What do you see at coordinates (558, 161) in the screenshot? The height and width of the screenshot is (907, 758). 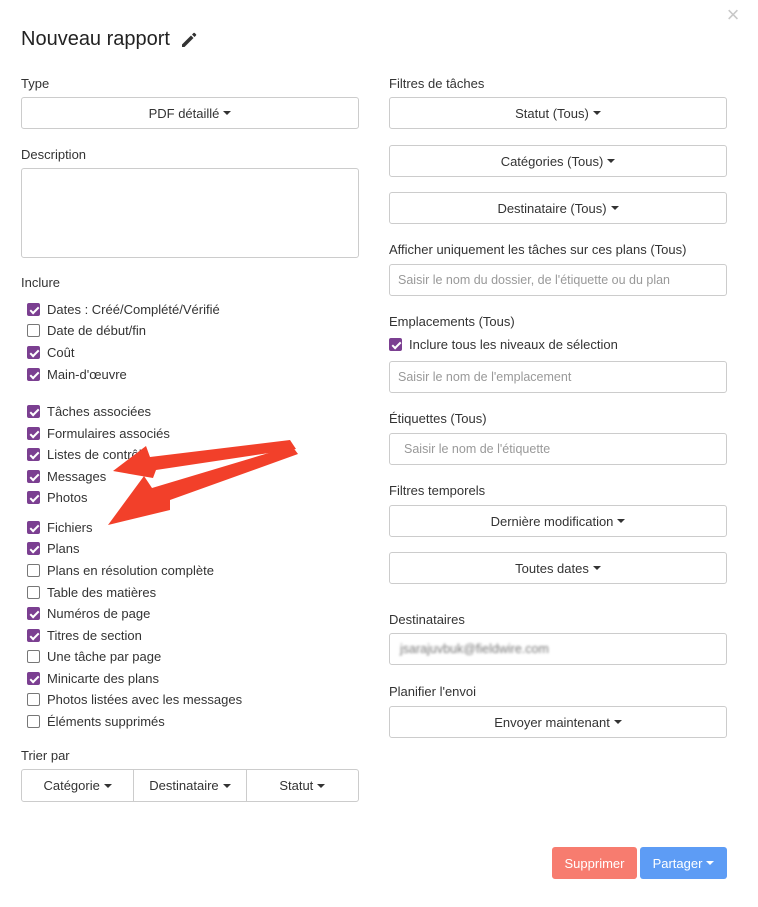 I see `categories-filter-button: Catégories (Tous)` at bounding box center [558, 161].